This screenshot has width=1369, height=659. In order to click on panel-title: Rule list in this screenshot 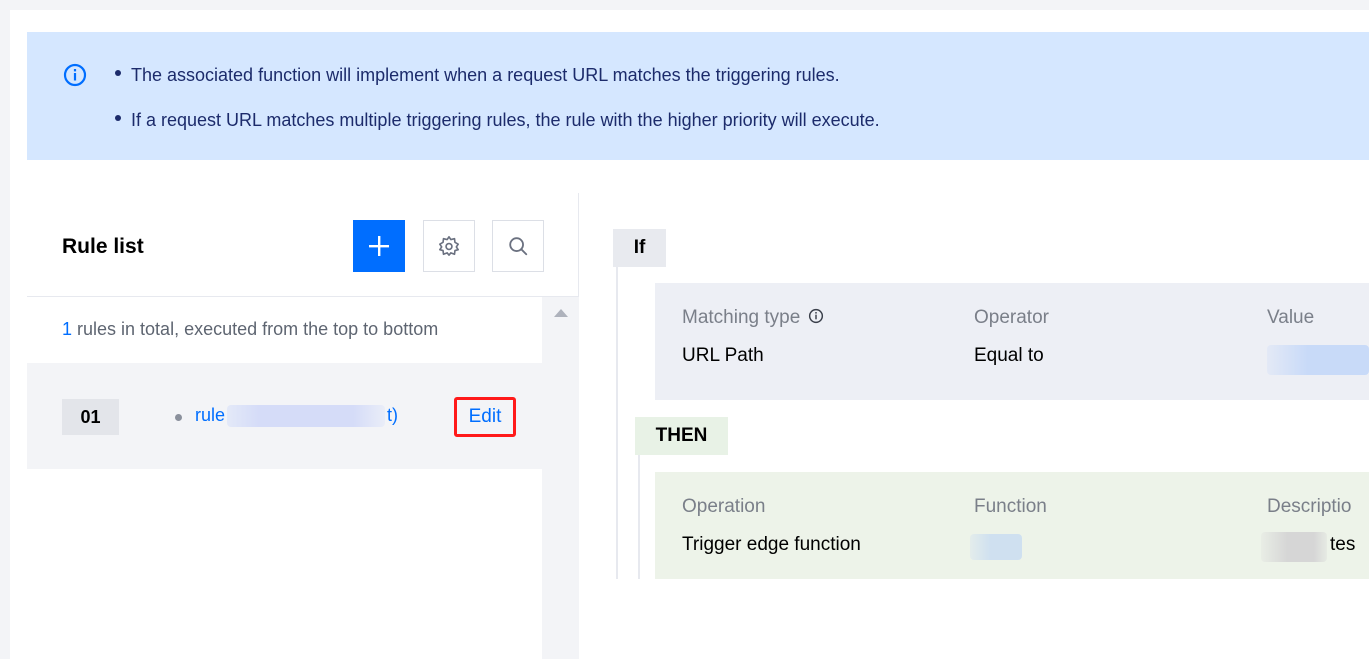, I will do `click(103, 246)`.